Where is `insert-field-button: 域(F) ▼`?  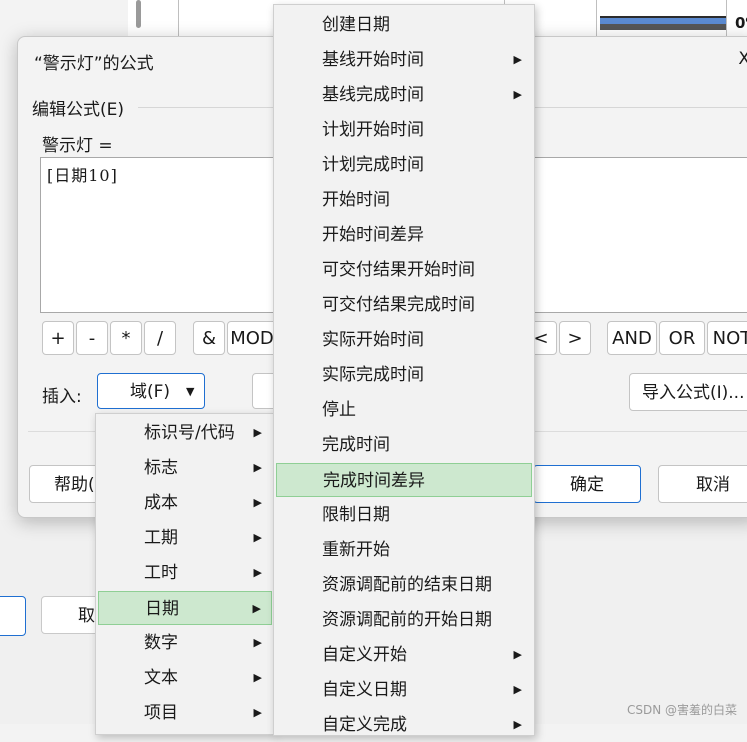
insert-field-button: 域(F) ▼ is located at coordinates (151, 391).